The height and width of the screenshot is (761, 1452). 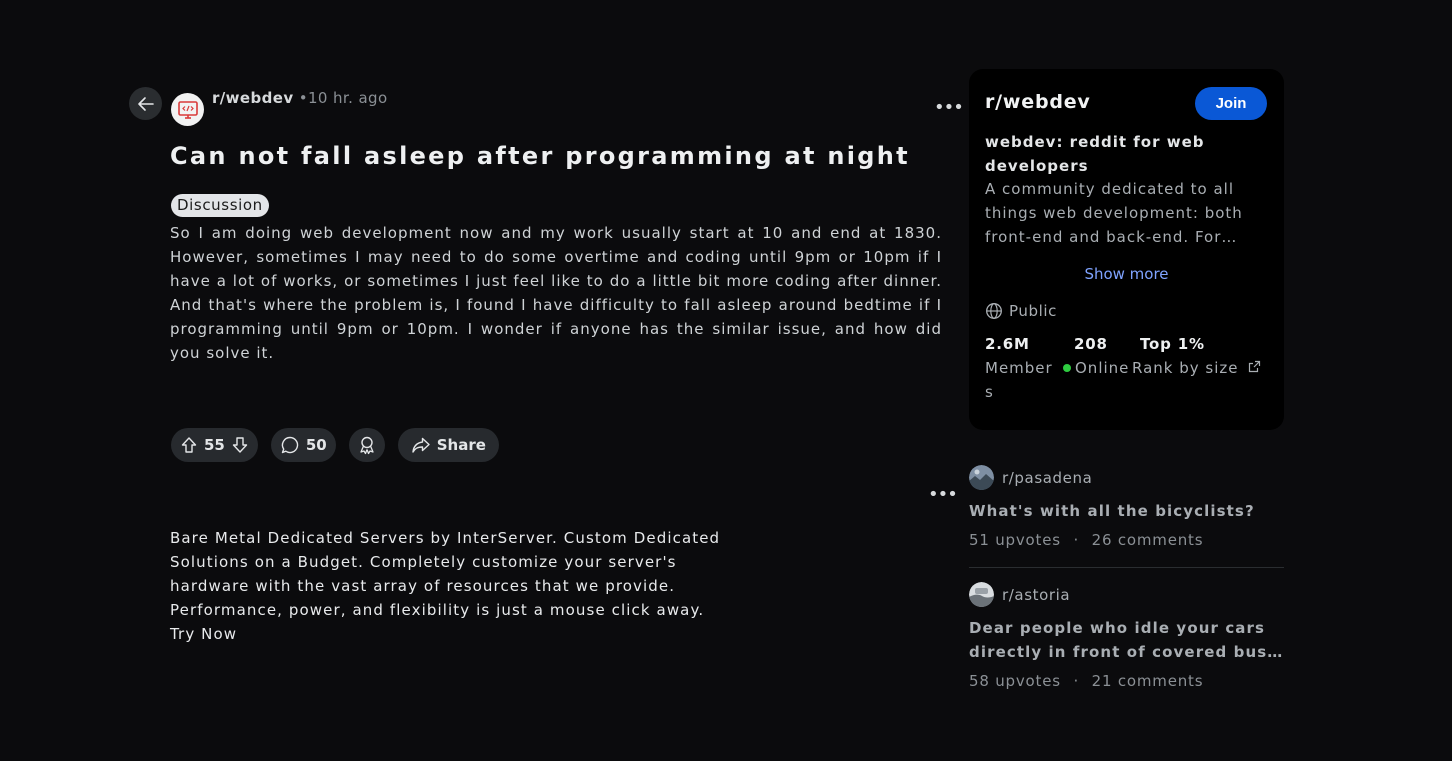 What do you see at coordinates (421, 445) in the screenshot?
I see `share-arrow-icon` at bounding box center [421, 445].